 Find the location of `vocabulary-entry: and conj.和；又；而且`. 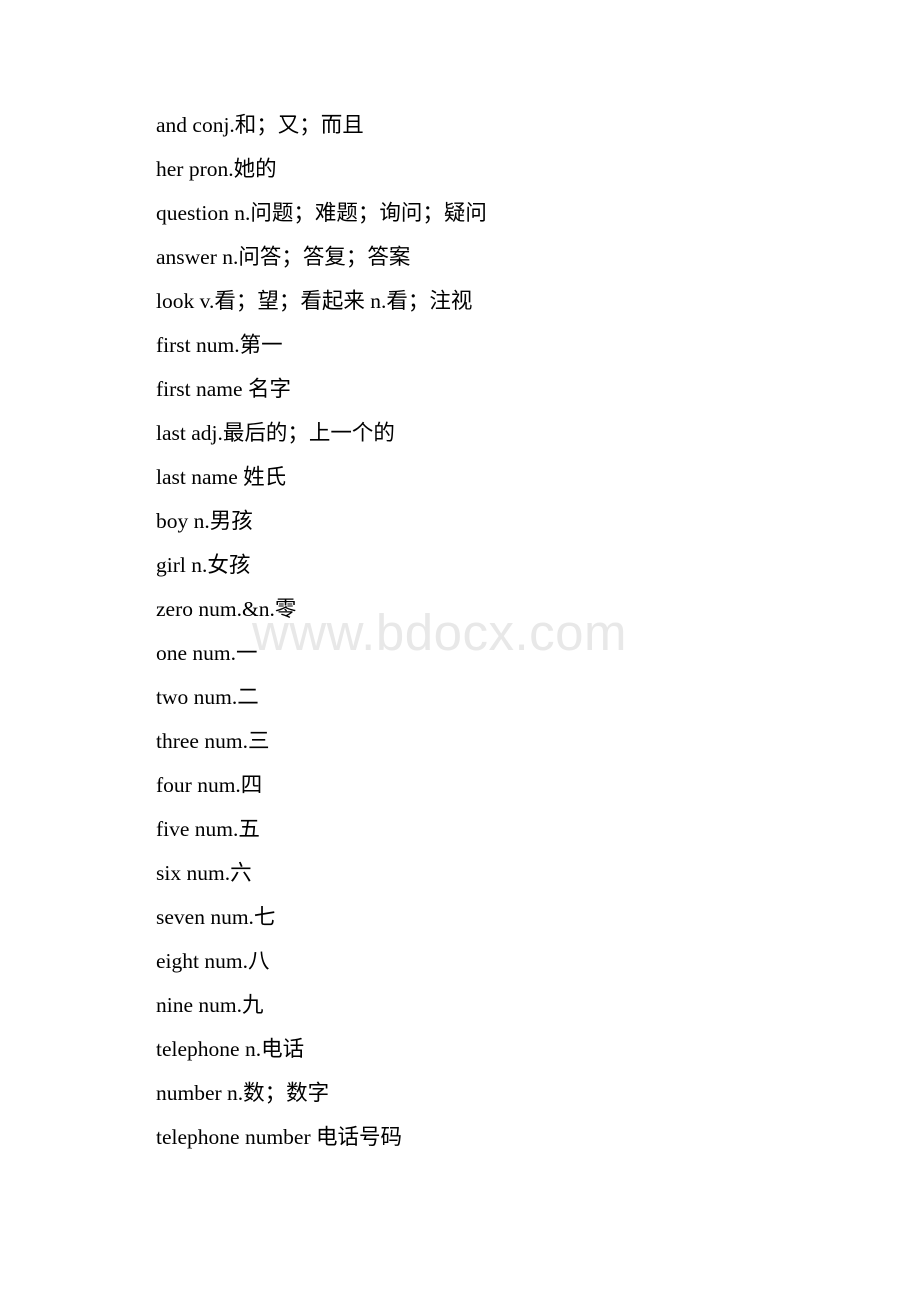

vocabulary-entry: and conj.和；又；而且 is located at coordinates (260, 125).